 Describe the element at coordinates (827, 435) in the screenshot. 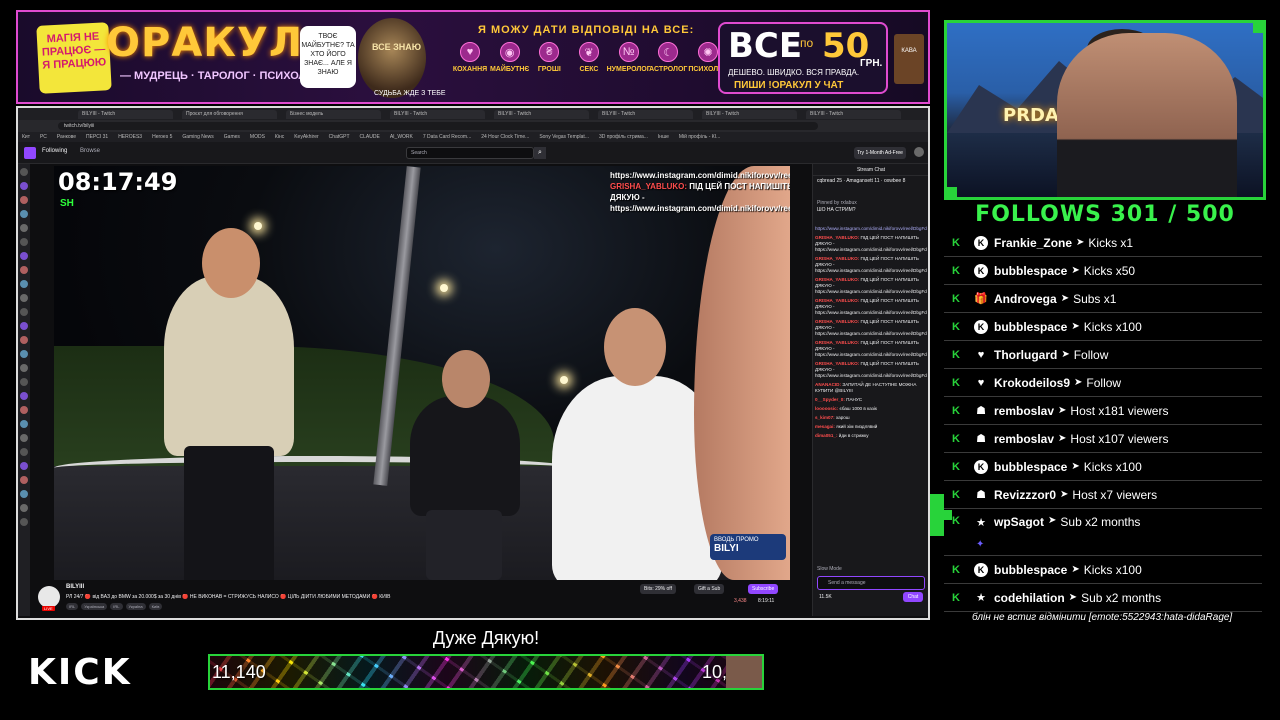

I see `chat-username: dima051_:` at that location.